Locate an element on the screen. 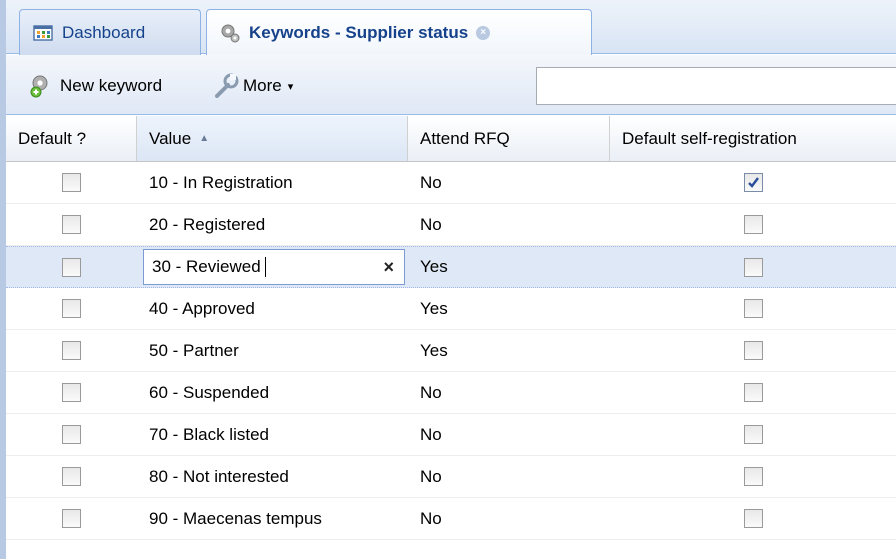 The width and height of the screenshot is (896, 559). table-row: 50 - Partner Yes is located at coordinates (451, 351).